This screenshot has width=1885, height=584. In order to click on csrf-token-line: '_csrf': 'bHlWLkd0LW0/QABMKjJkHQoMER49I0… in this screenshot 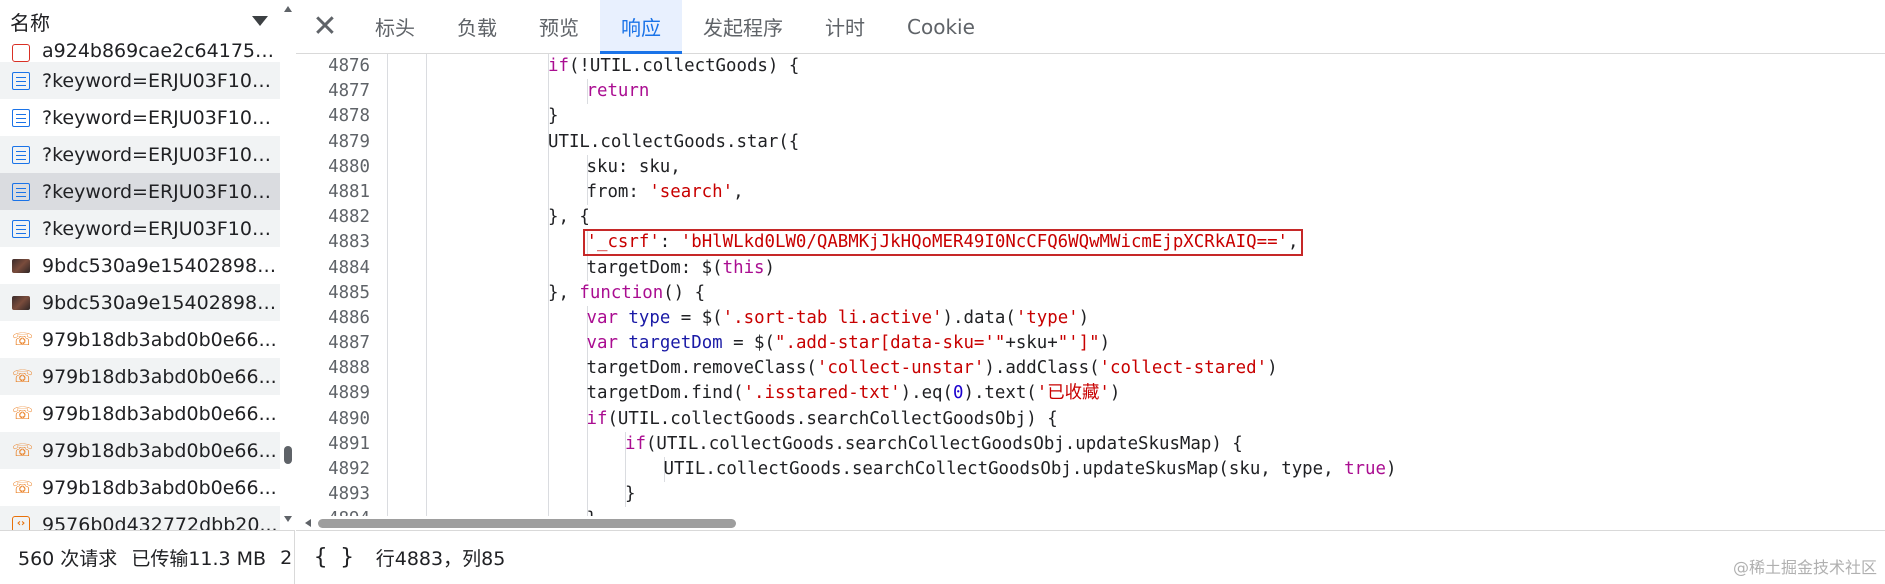, I will do `click(943, 242)`.